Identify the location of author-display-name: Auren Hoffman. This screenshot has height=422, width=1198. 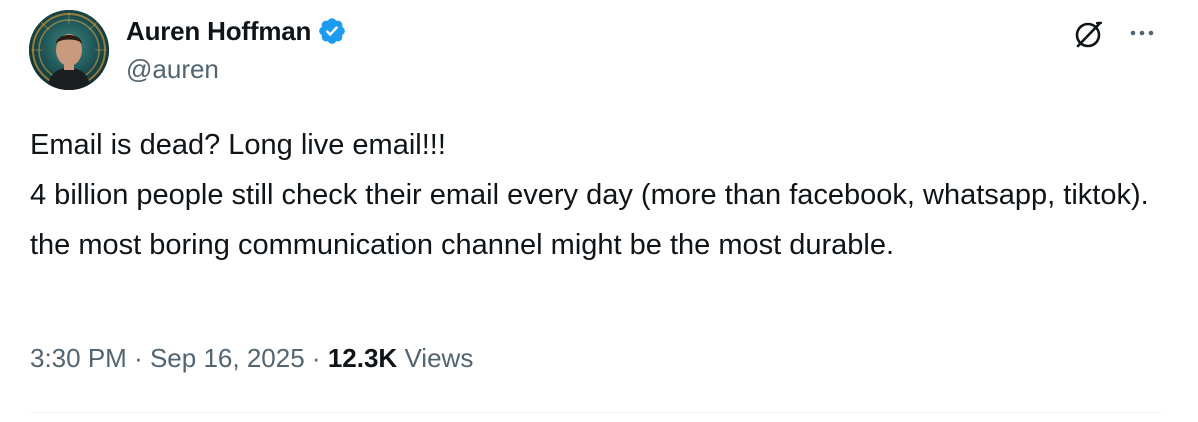
(218, 31).